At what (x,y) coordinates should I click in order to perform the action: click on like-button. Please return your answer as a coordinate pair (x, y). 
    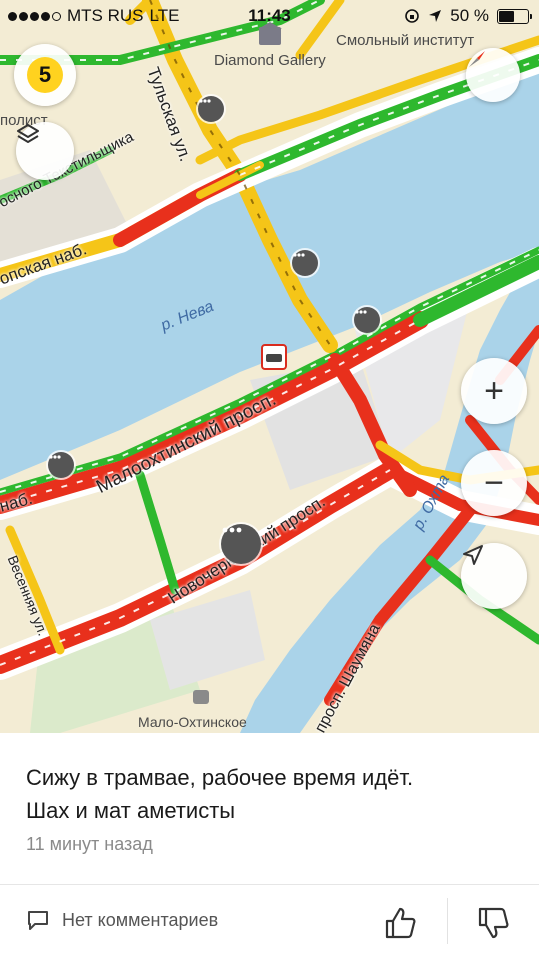
    Looking at the image, I should click on (401, 923).